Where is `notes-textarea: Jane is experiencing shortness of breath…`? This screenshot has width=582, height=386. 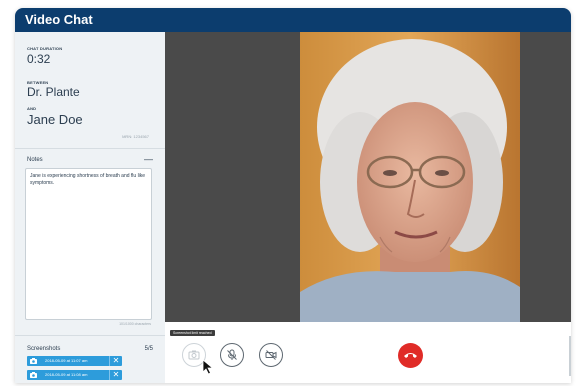 notes-textarea: Jane is experiencing shortness of breath… is located at coordinates (88, 244).